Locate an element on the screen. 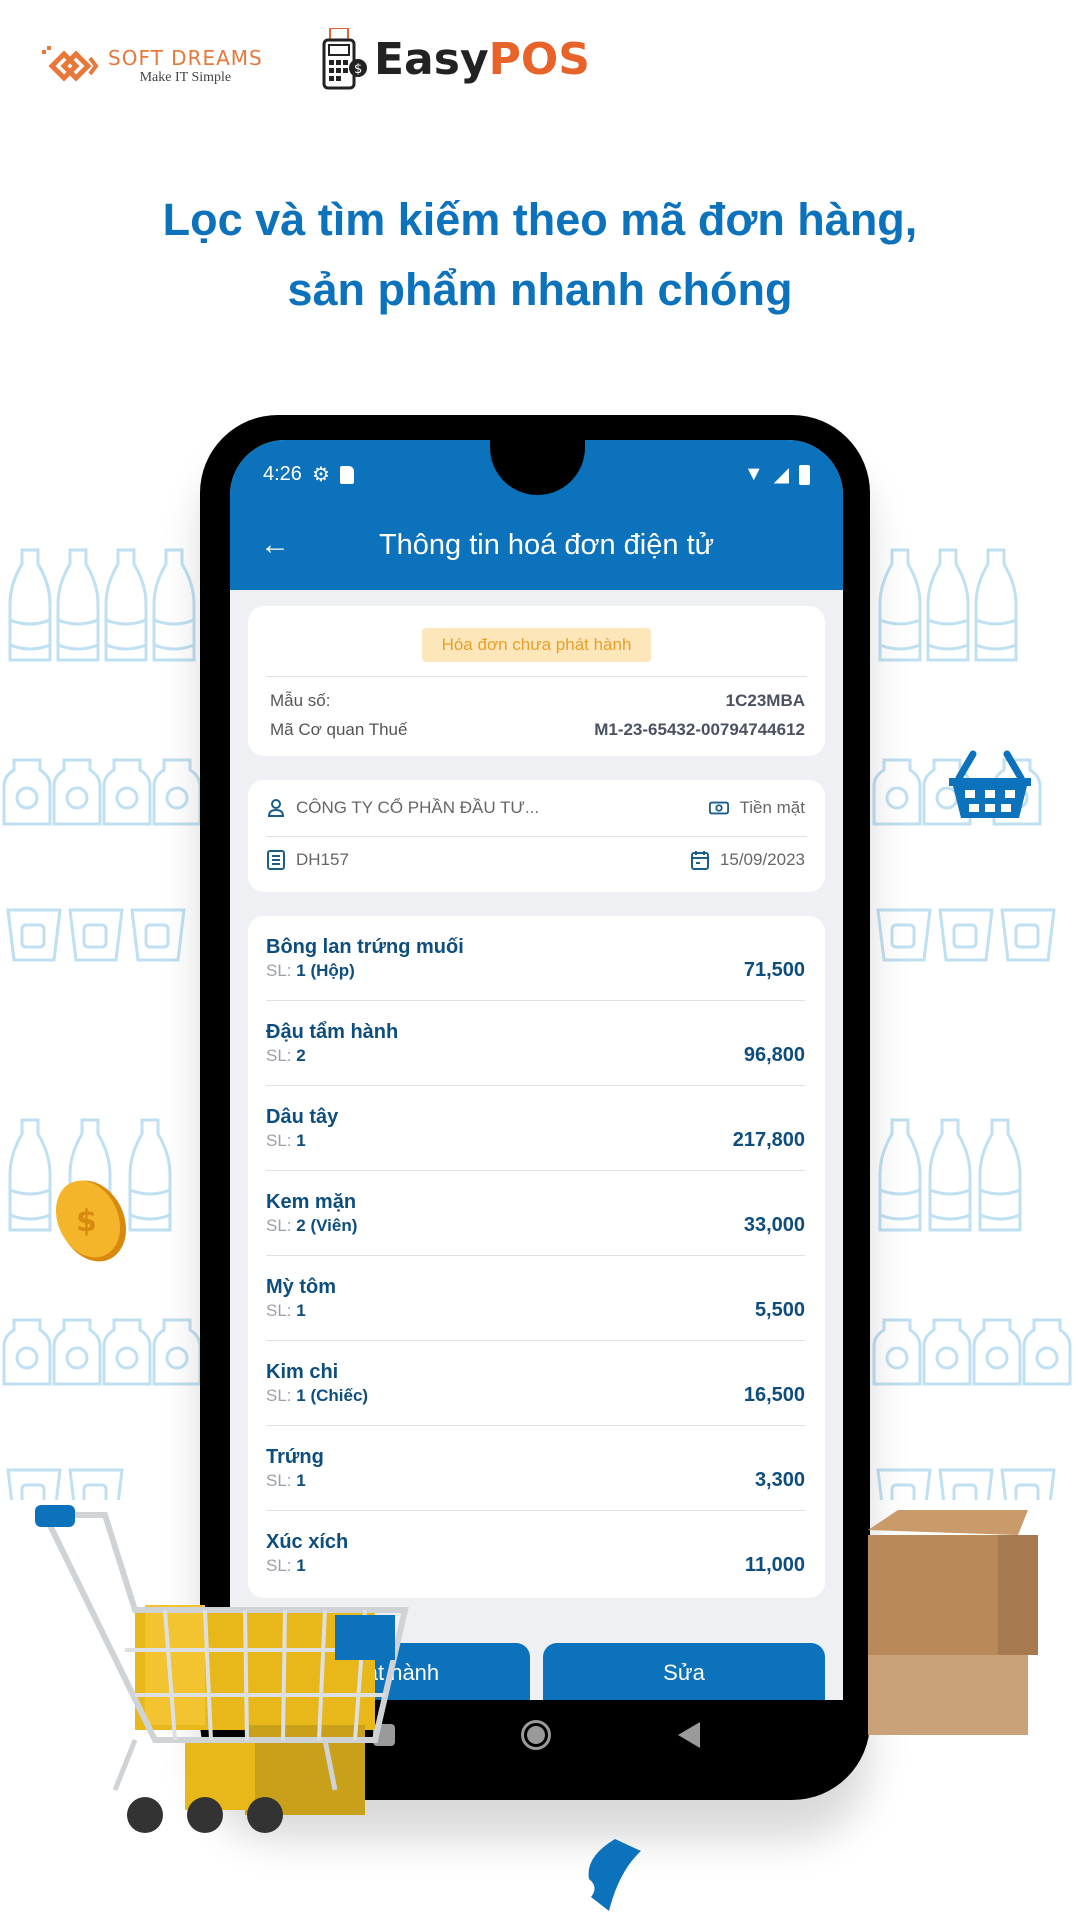  coin-illustration: $ is located at coordinates (91, 1221).